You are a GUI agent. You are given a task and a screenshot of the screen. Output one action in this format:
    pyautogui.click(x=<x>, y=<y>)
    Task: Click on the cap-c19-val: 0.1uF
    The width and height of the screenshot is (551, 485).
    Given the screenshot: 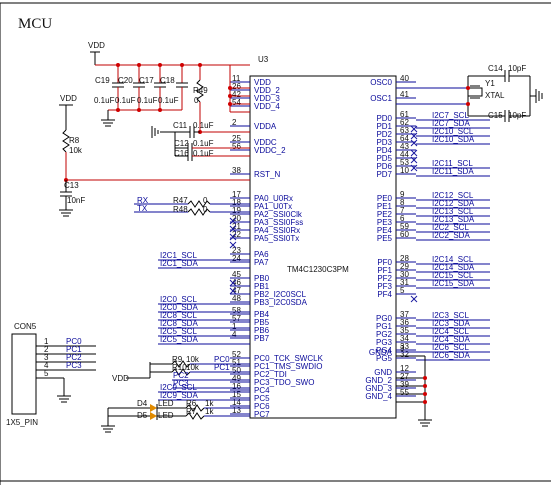 What is the action you would take?
    pyautogui.click(x=104, y=100)
    